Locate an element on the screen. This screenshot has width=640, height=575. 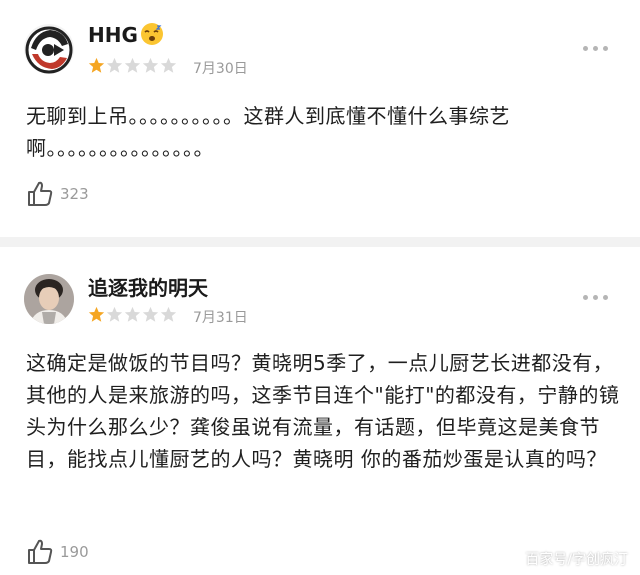
like-button: 323 is located at coordinates (57, 194).